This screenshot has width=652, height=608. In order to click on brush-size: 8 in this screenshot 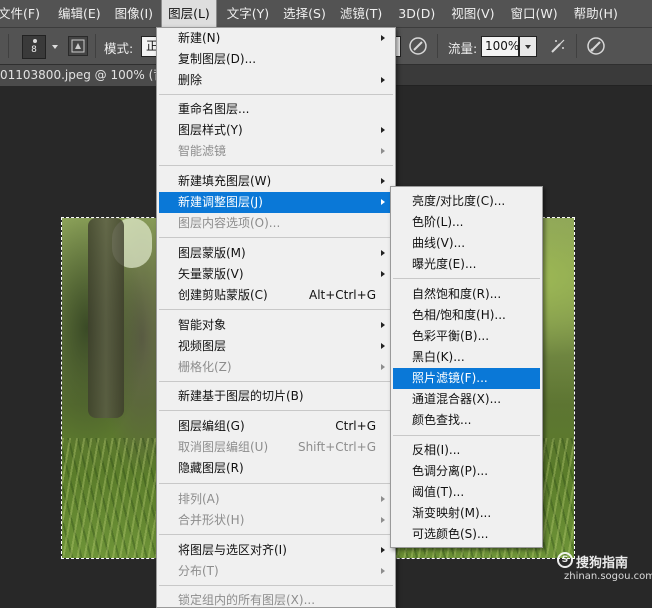, I will do `click(34, 50)`.